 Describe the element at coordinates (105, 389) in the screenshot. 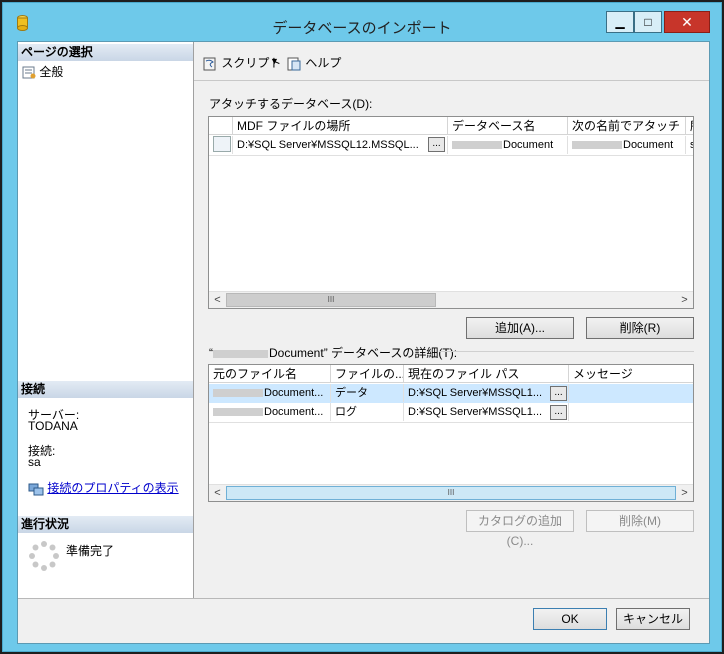

I see `connection-header: 接続` at that location.